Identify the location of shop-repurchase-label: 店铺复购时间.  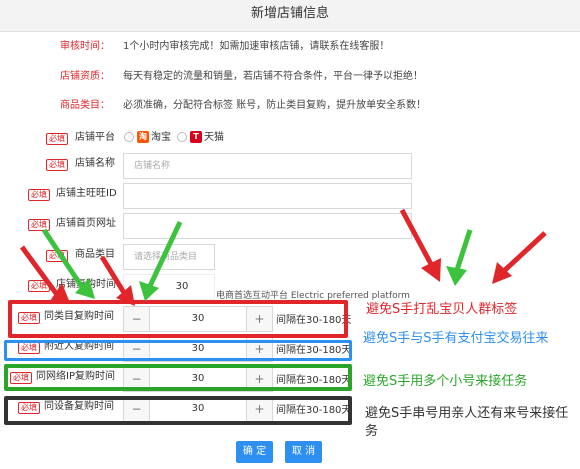
(86, 284).